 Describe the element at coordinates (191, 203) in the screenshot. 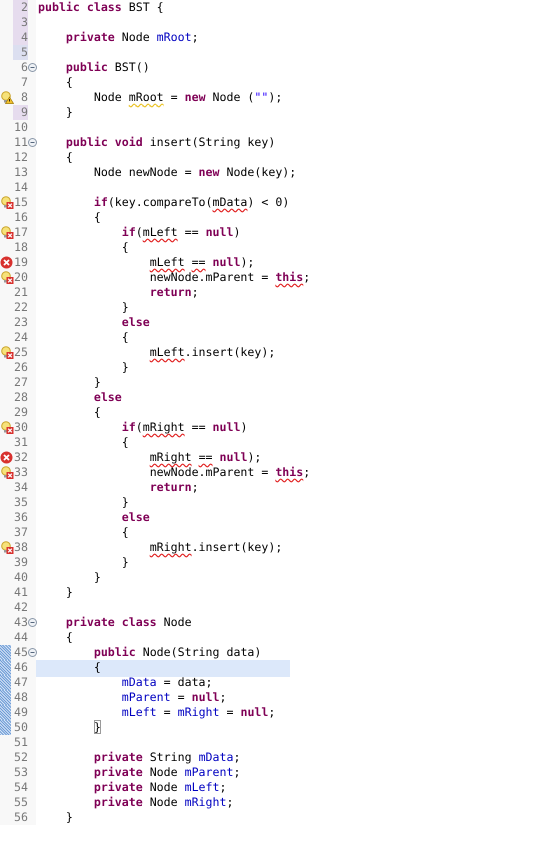

I see `code-line: if(key.compareTo(mData) < 0)` at that location.